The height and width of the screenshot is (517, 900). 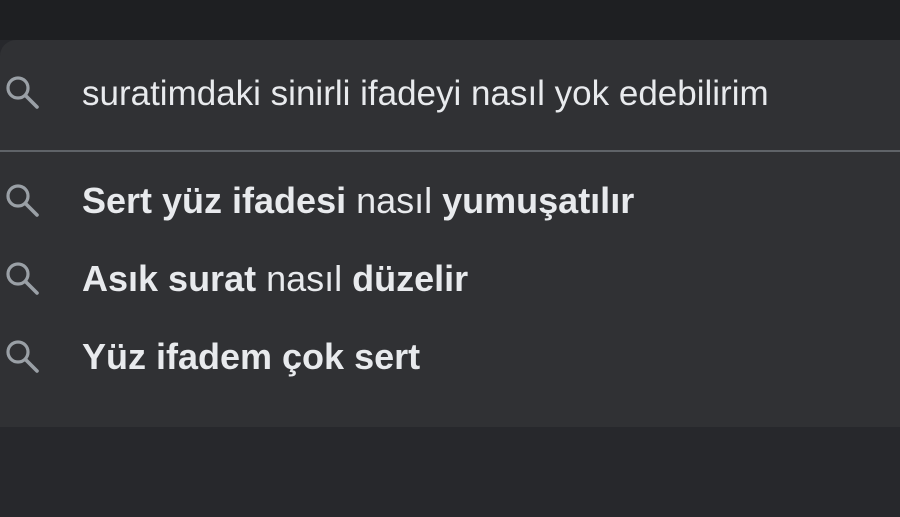 I want to click on suggestion-text-bold: Asık surat, so click(x=169, y=278).